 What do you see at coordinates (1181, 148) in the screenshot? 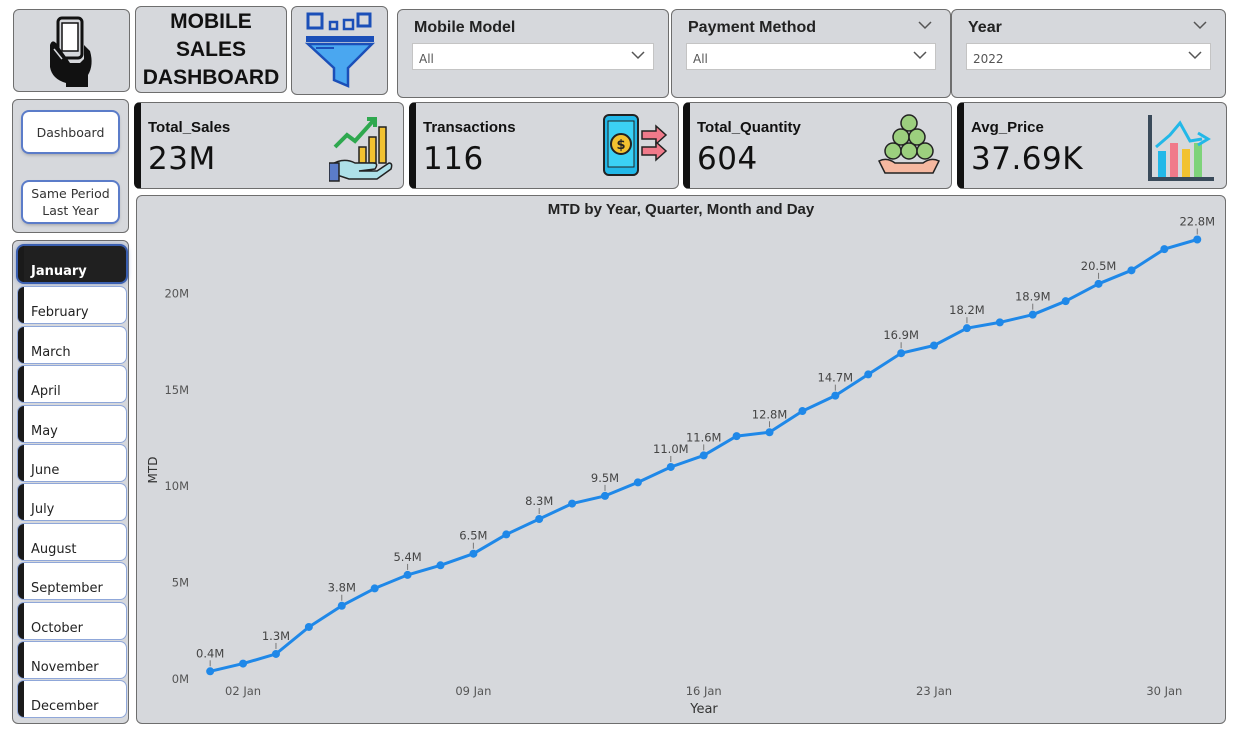
I see `bar-chart-icon` at bounding box center [1181, 148].